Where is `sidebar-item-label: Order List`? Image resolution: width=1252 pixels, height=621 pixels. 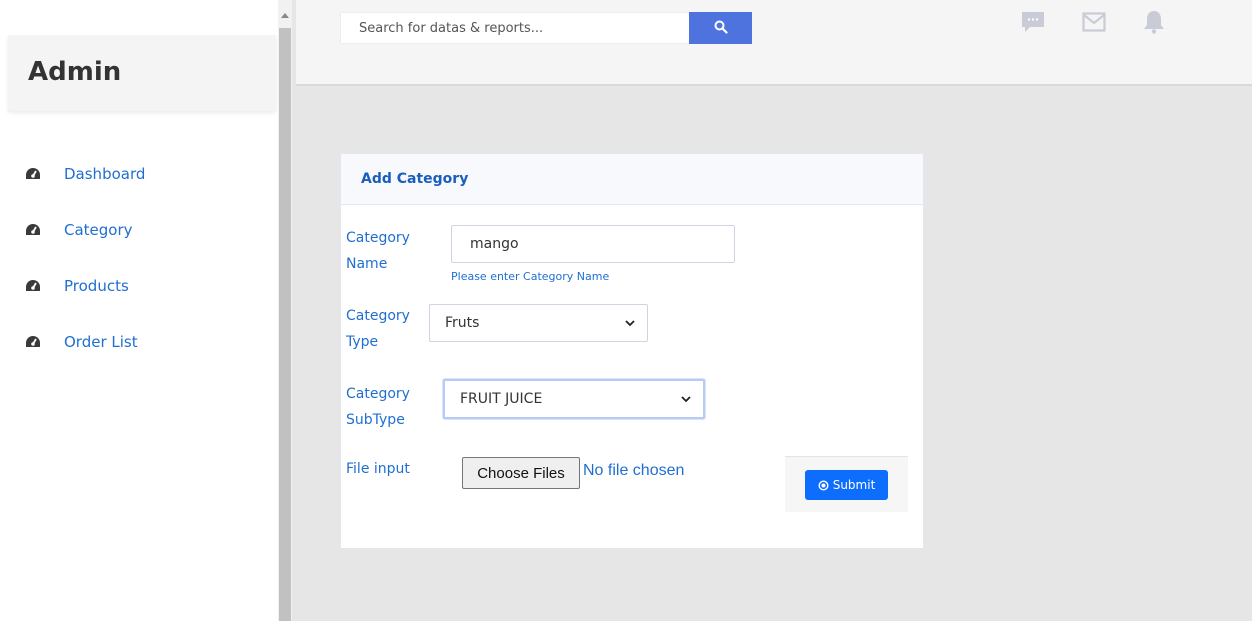
sidebar-item-label: Order List is located at coordinates (101, 342).